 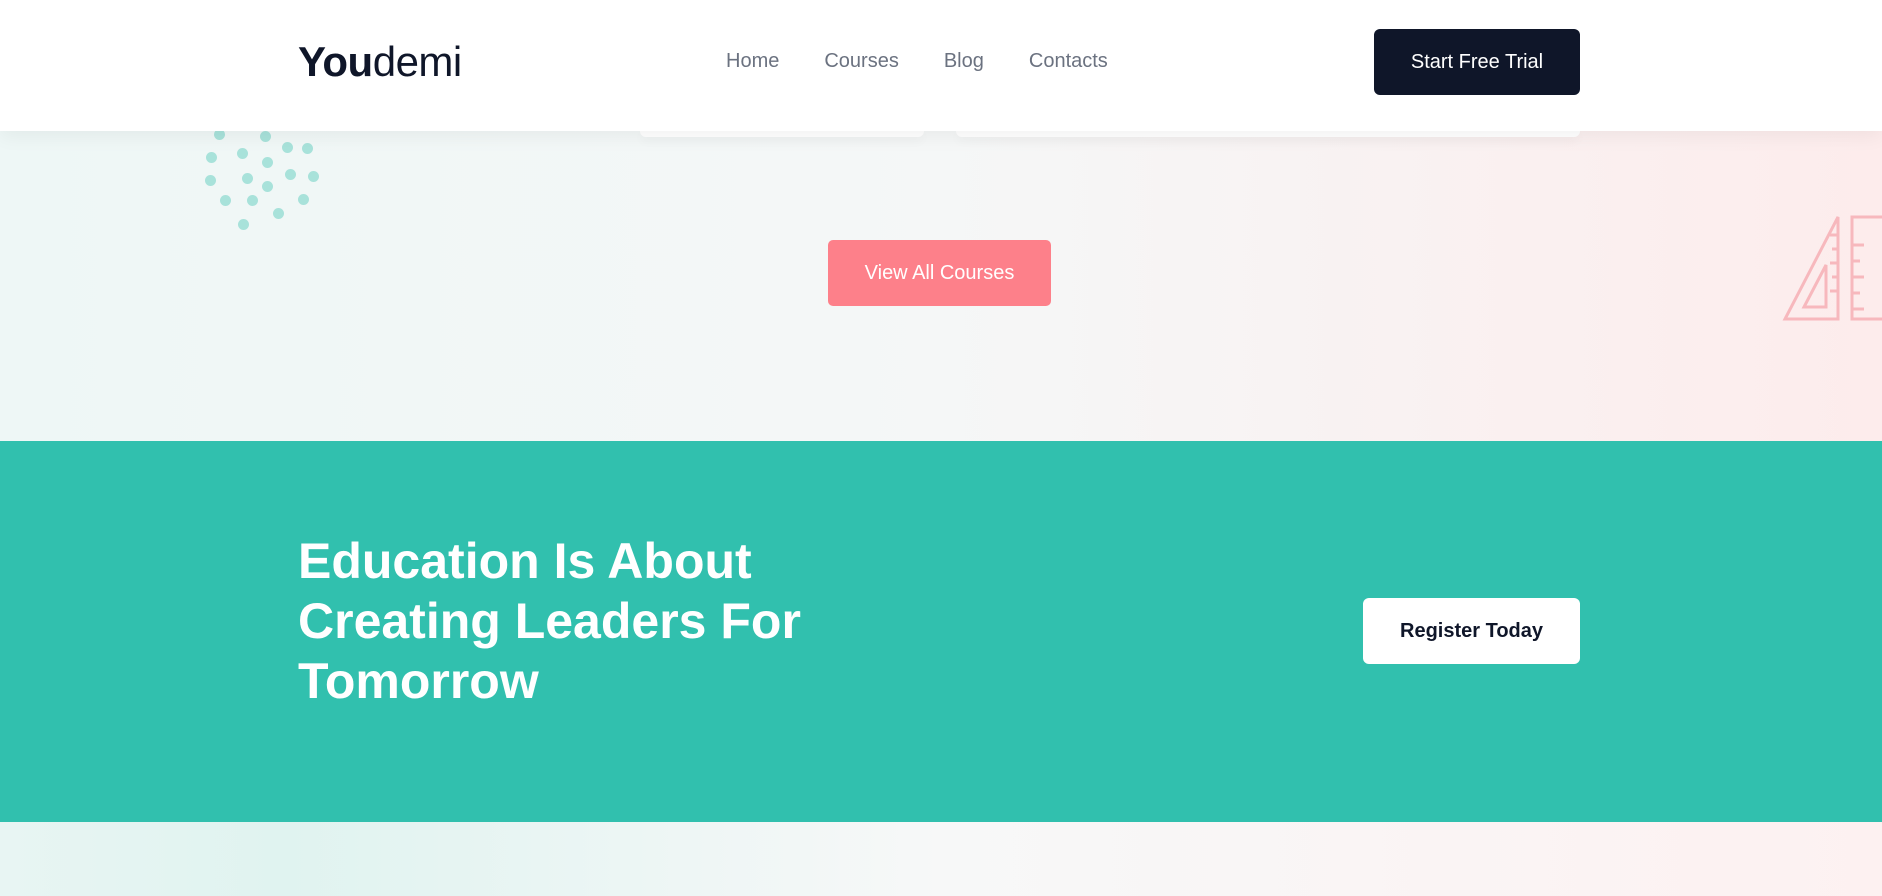 What do you see at coordinates (939, 273) in the screenshot?
I see `view-all-courses-button: View All Courses` at bounding box center [939, 273].